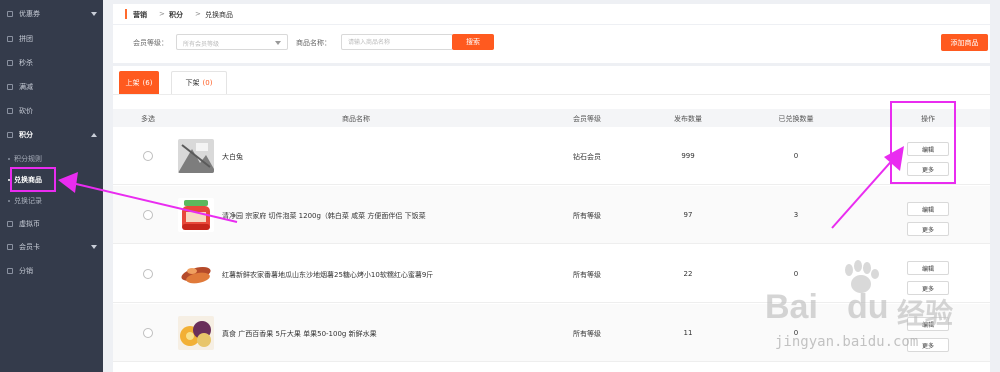  Describe the element at coordinates (10, 247) in the screenshot. I see `member-card-icon` at that location.